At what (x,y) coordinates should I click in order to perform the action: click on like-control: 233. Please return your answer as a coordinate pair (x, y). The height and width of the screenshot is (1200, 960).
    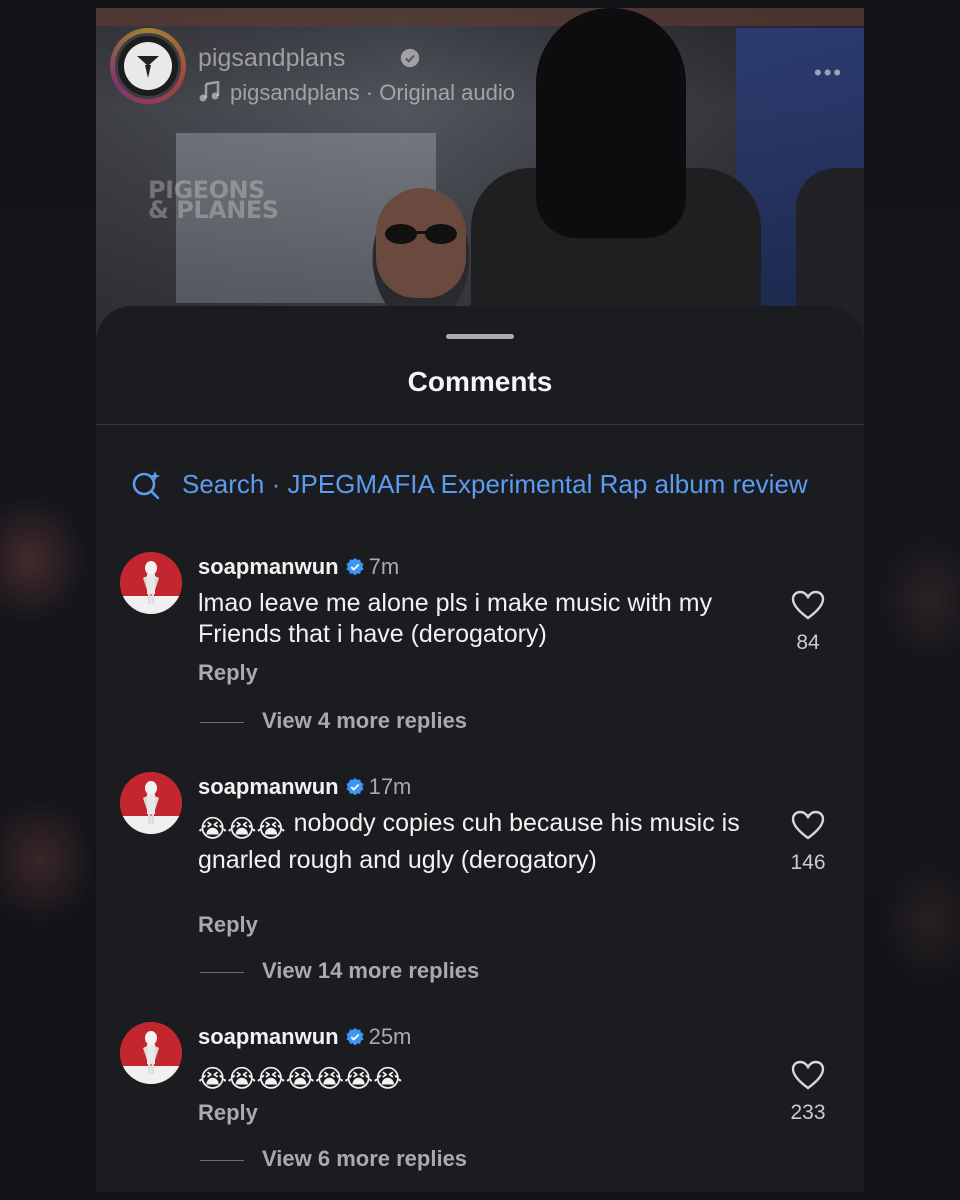
    Looking at the image, I should click on (808, 1092).